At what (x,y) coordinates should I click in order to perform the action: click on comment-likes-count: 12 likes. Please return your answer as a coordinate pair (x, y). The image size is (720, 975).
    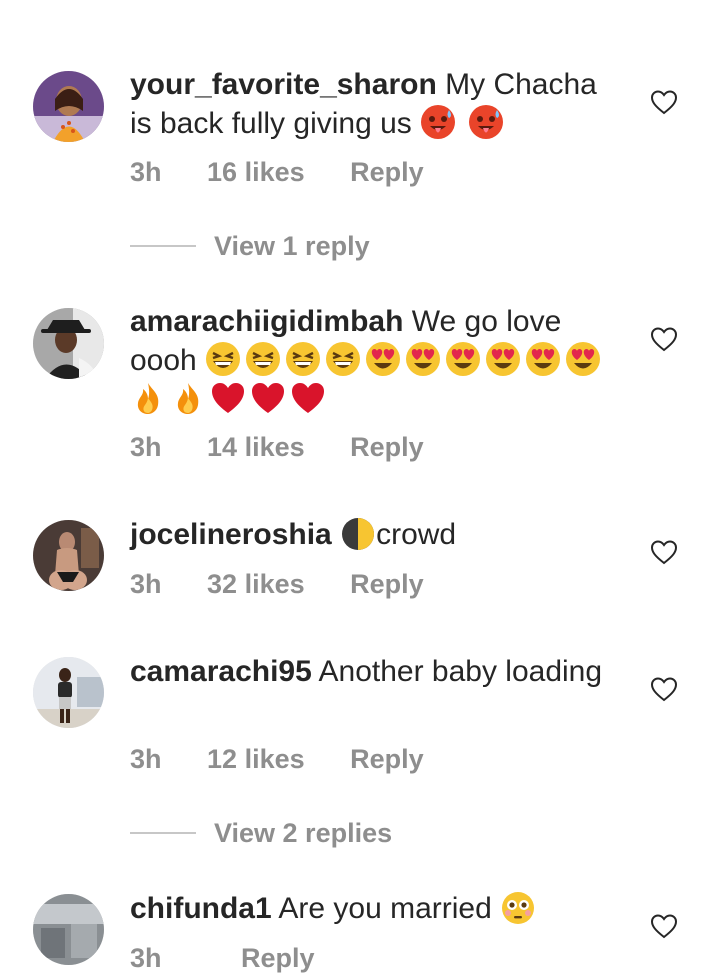
    Looking at the image, I should click on (256, 759).